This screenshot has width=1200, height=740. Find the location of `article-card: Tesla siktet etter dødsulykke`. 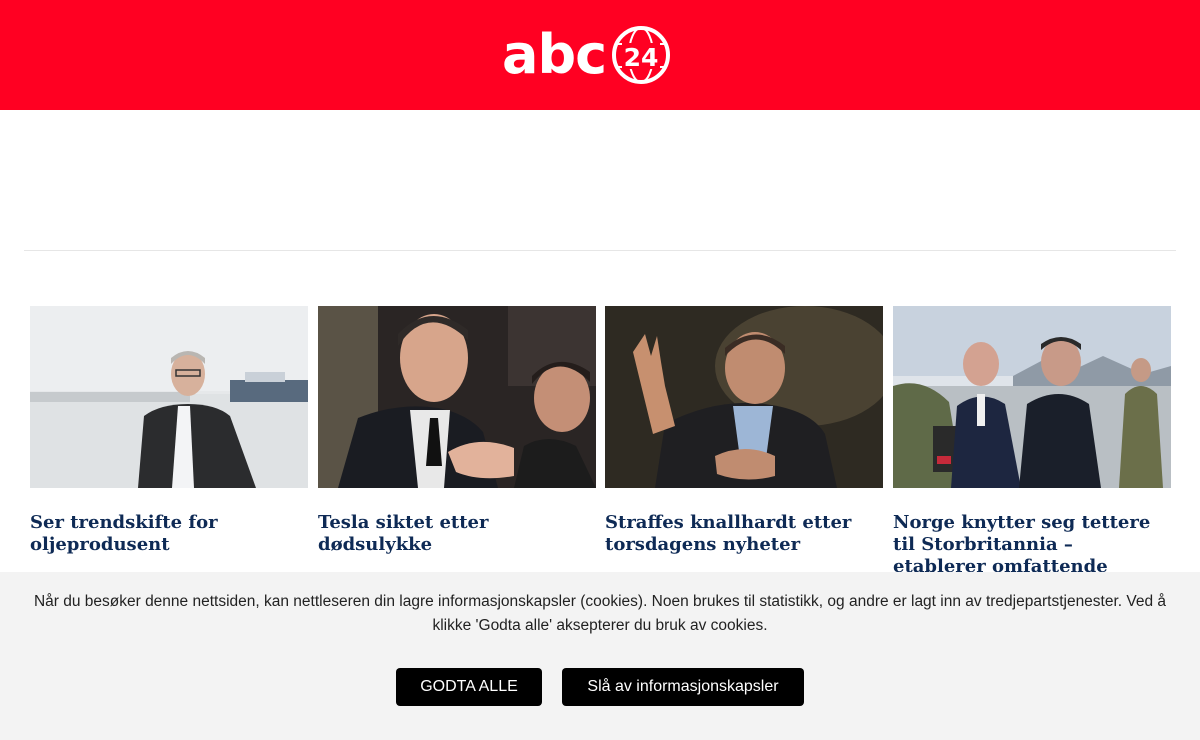

article-card: Tesla siktet etter dødsulykke is located at coordinates (457, 431).